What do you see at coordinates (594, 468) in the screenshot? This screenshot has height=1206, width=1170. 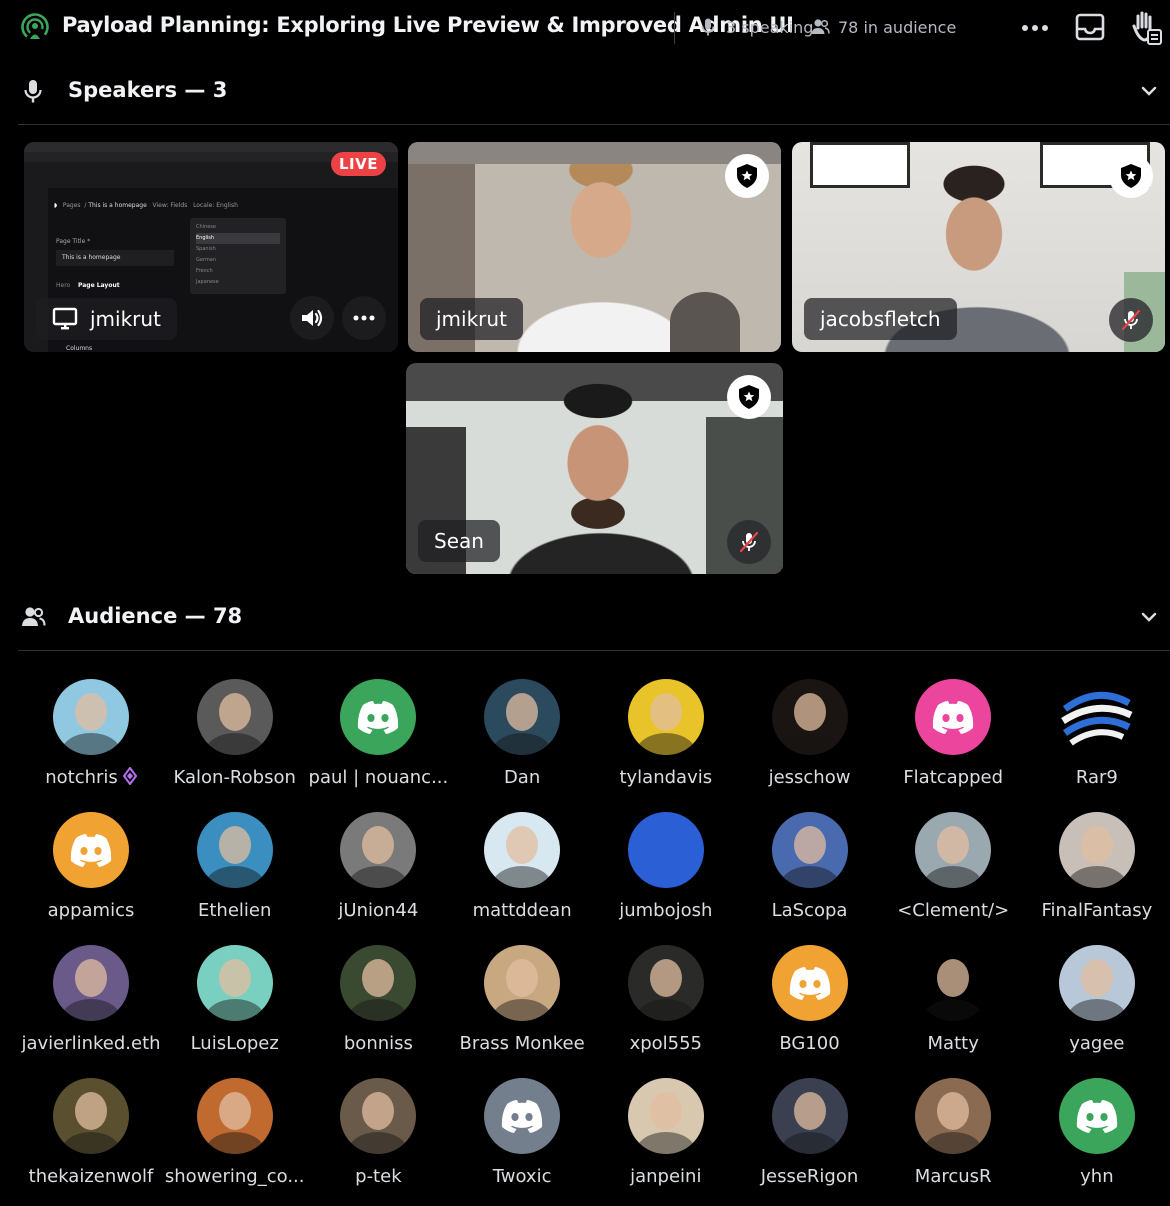 I see `speaker-video-tile: Sean` at bounding box center [594, 468].